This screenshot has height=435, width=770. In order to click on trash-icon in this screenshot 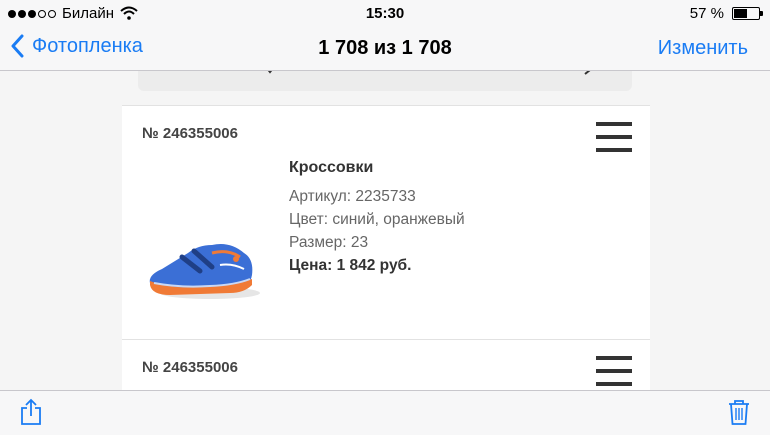, I will do `click(739, 412)`.